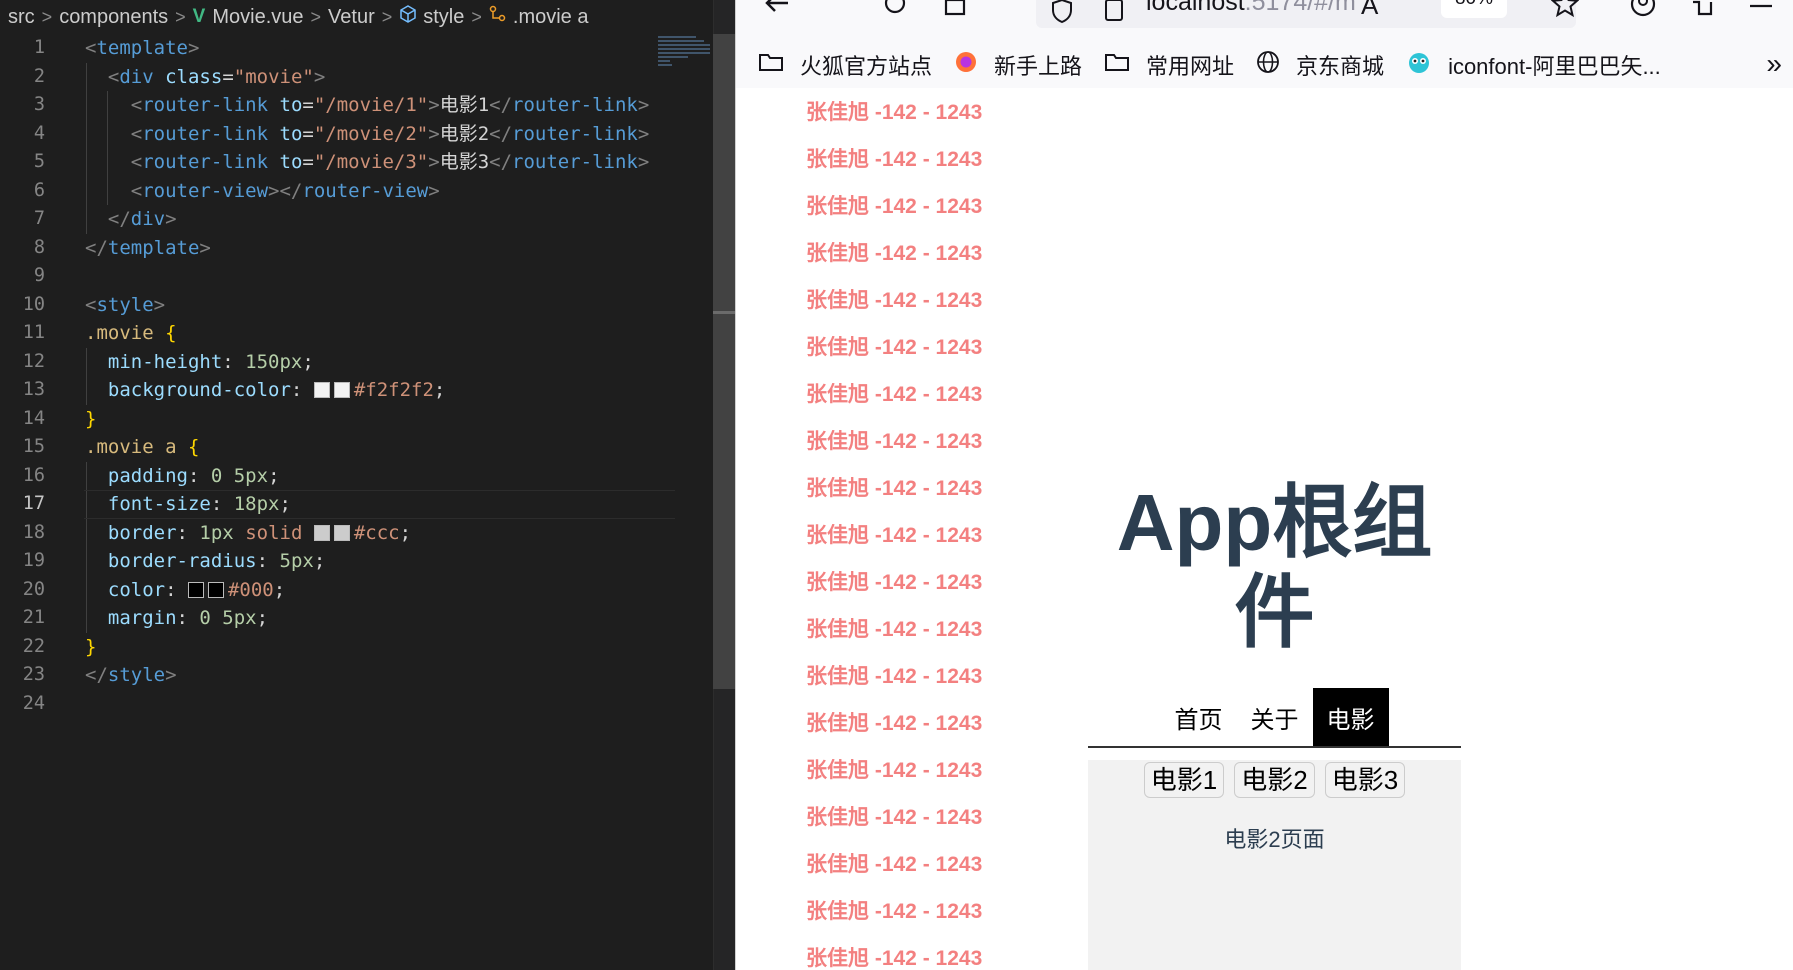 This screenshot has height=970, width=1793. Describe the element at coordinates (1365, 780) in the screenshot. I see `movie-link-3: 电影3` at that location.